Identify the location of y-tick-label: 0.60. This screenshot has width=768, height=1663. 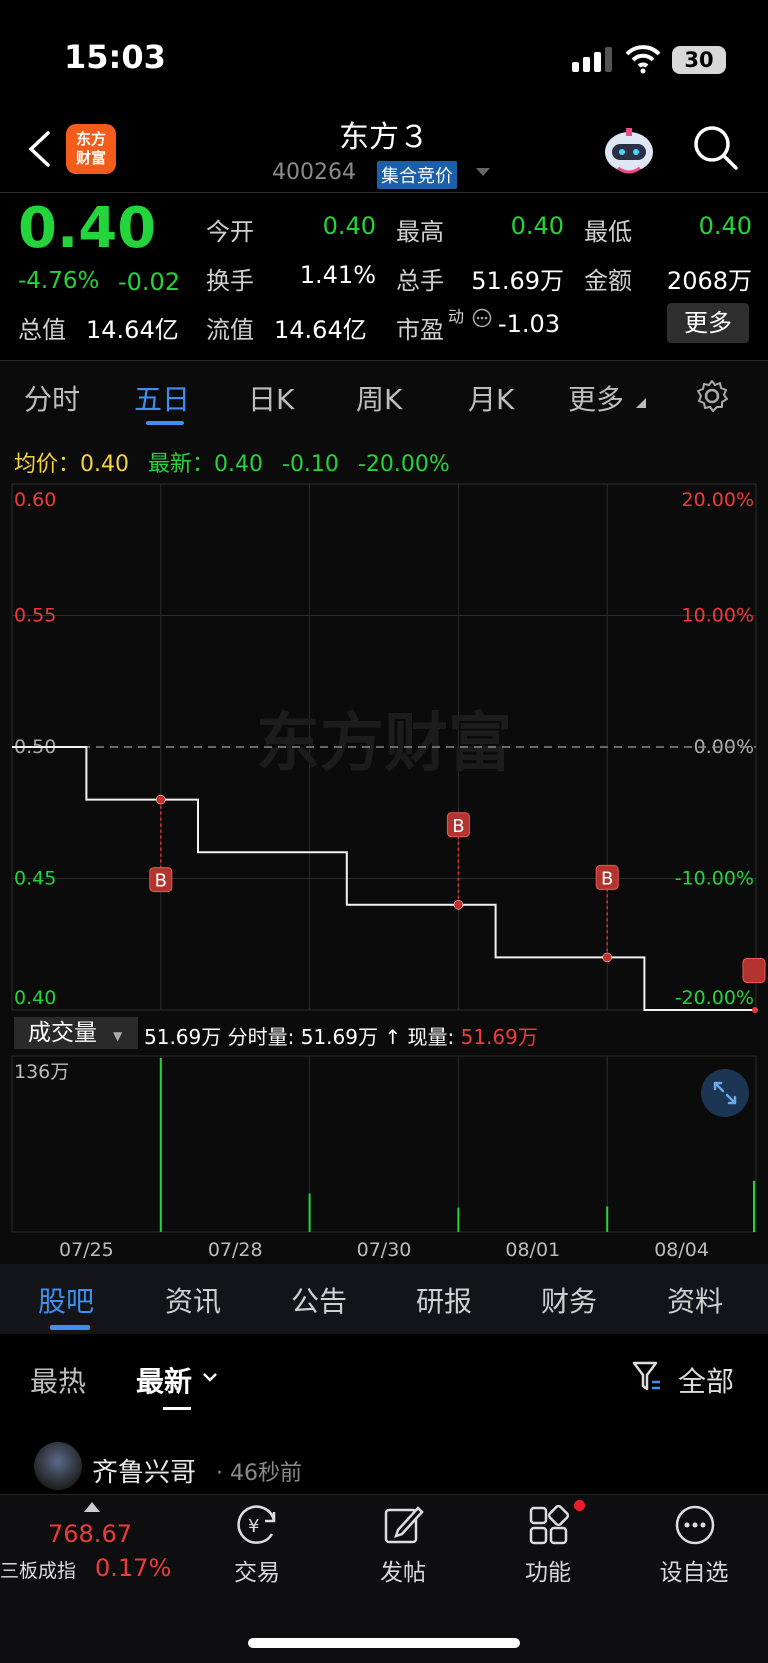
(35, 500).